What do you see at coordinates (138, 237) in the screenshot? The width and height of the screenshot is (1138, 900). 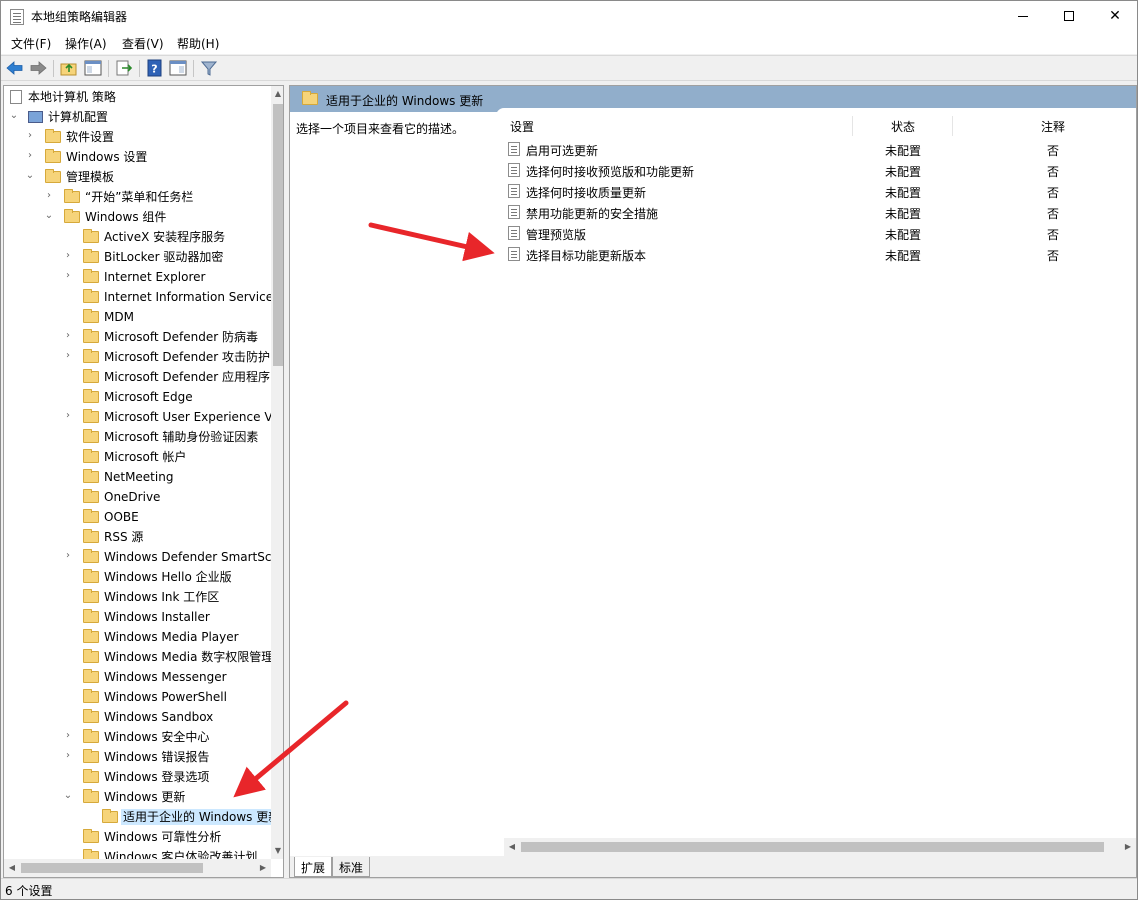 I see `tree-item: ActiveX 安装程序服务` at bounding box center [138, 237].